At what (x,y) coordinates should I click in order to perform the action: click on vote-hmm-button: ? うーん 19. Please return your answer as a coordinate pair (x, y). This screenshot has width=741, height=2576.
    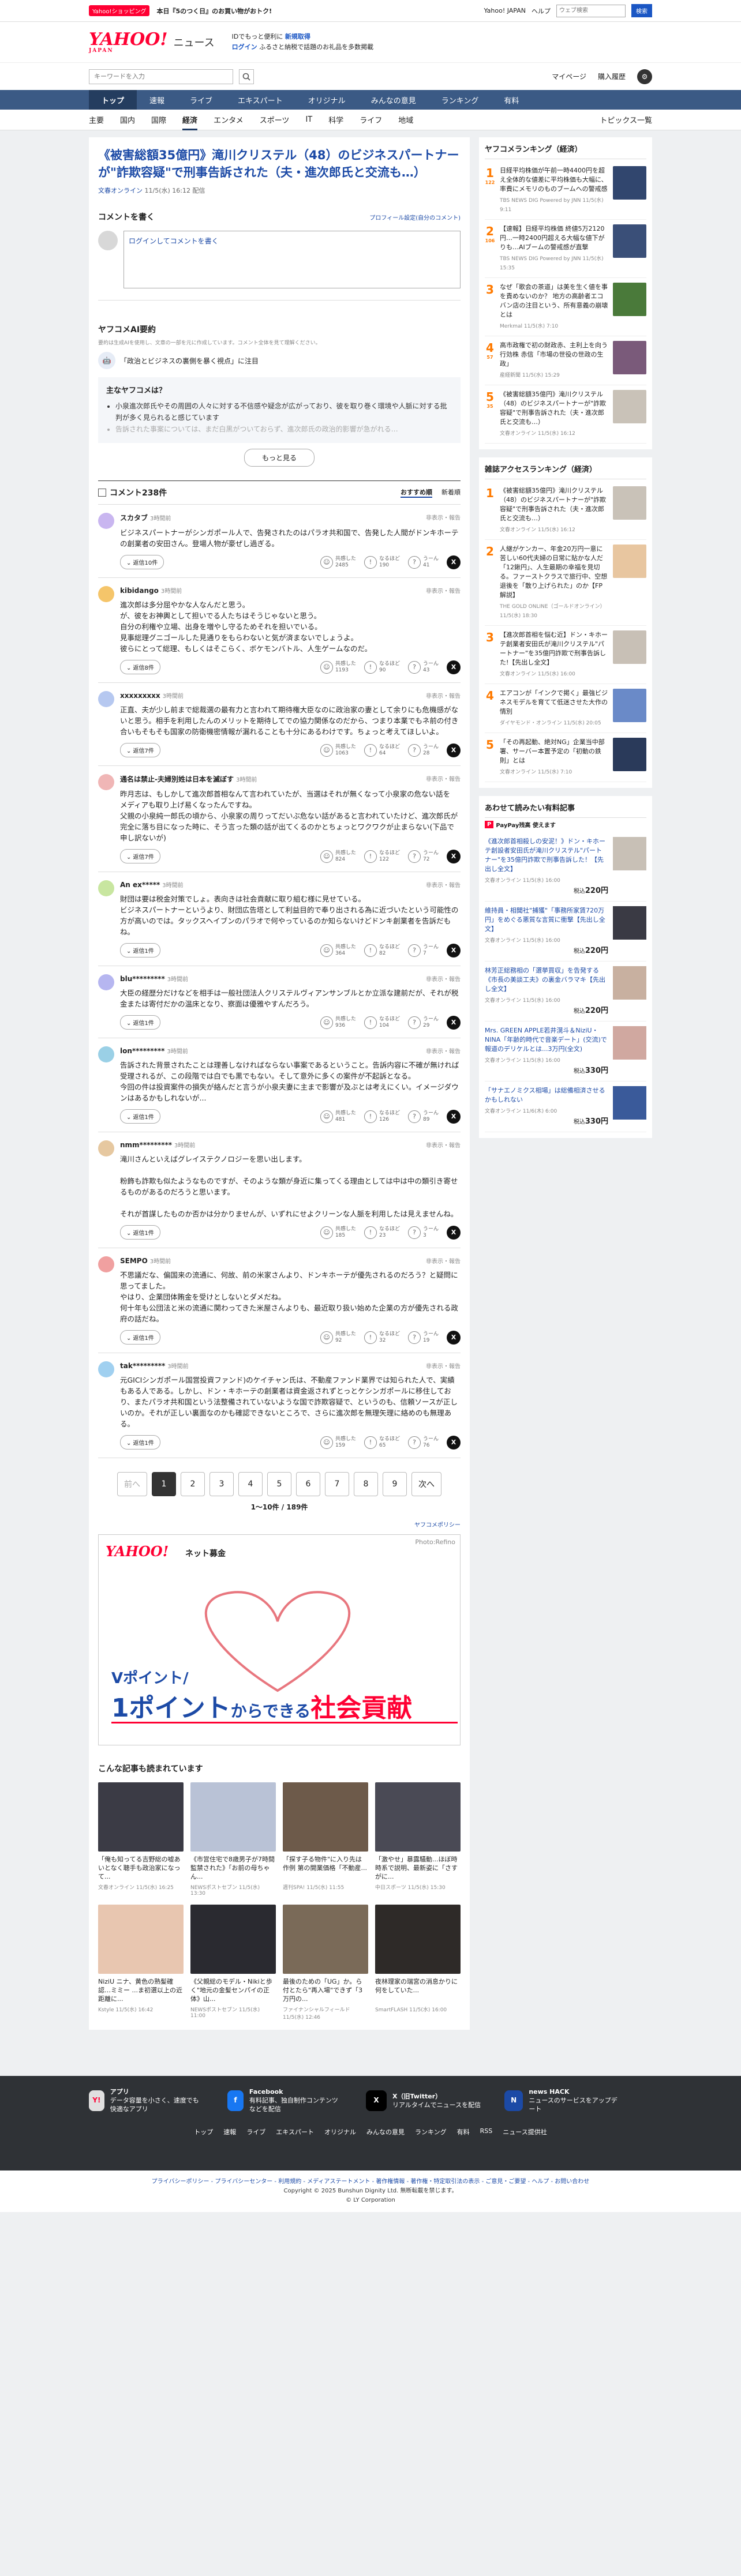
    Looking at the image, I should click on (423, 1338).